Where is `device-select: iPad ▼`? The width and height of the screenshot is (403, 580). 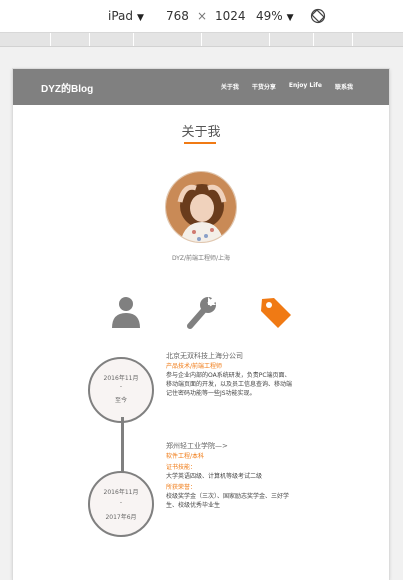 device-select: iPad ▼ is located at coordinates (126, 16).